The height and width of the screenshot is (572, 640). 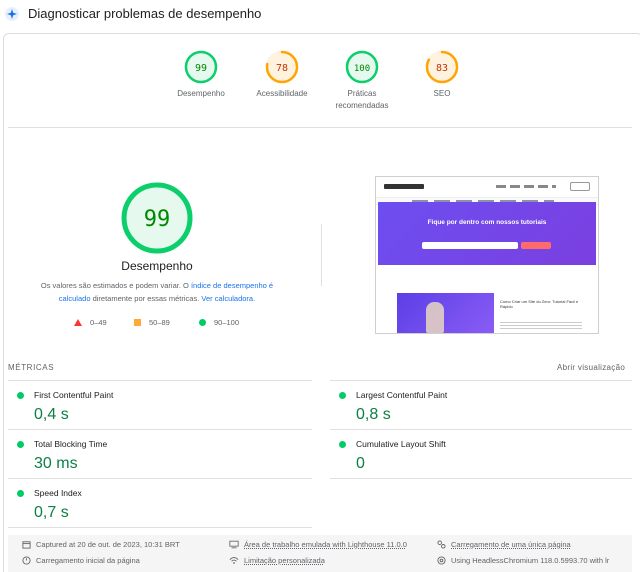 I want to click on single-page-load: Carregamento de uma única página, so click(x=504, y=544).